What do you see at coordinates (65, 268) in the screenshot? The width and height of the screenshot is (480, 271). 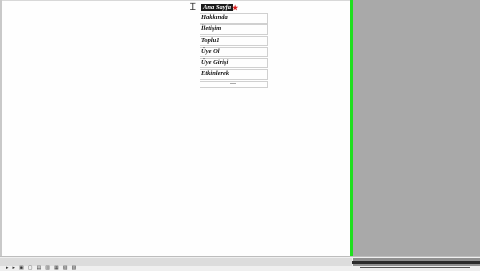 I see `tool-icon: ▧` at bounding box center [65, 268].